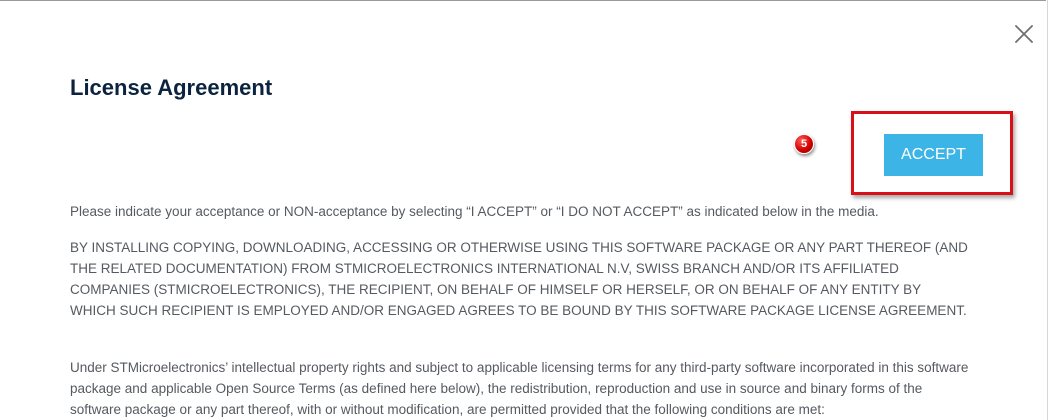 The height and width of the screenshot is (420, 1053). Describe the element at coordinates (523, 0) in the screenshot. I see `dialog-top-border` at that location.